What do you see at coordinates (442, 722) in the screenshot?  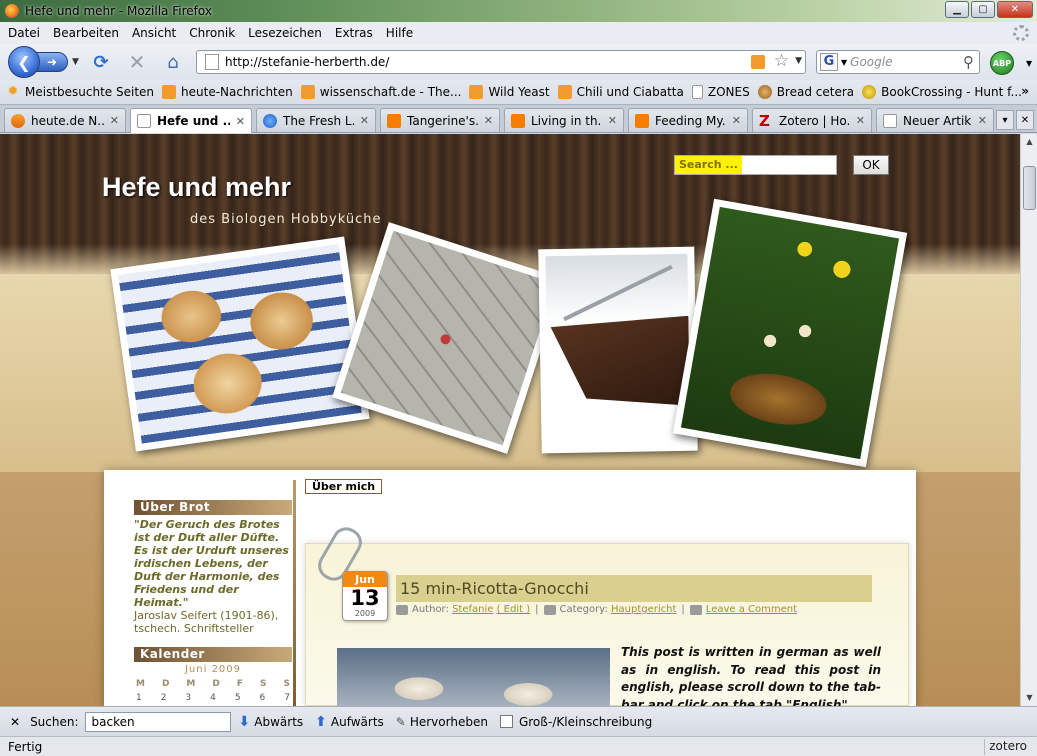 I see `highlight-button: ✎ Hervorheben` at bounding box center [442, 722].